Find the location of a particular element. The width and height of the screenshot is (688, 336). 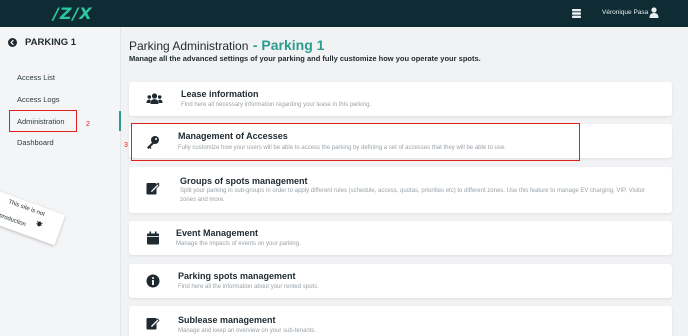

logo-text: /Z/X is located at coordinates (73, 13).